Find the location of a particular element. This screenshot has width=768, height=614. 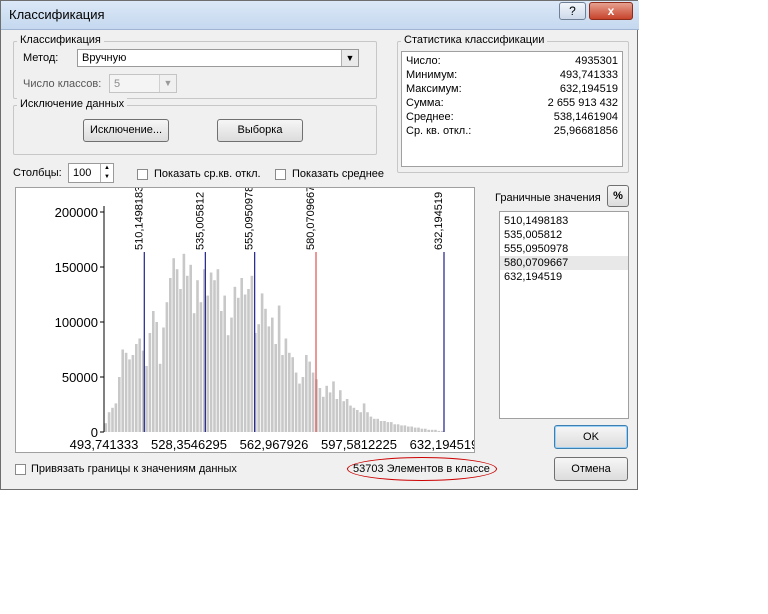

statistics-row: Сумма: 2 655 913 432 is located at coordinates (512, 104).